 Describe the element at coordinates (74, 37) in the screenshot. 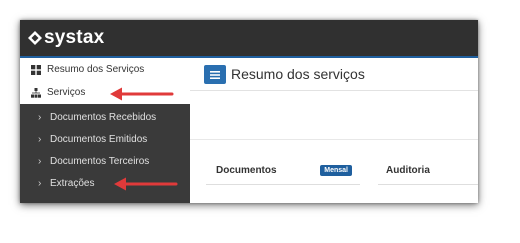

I see `brand-name: systax` at that location.